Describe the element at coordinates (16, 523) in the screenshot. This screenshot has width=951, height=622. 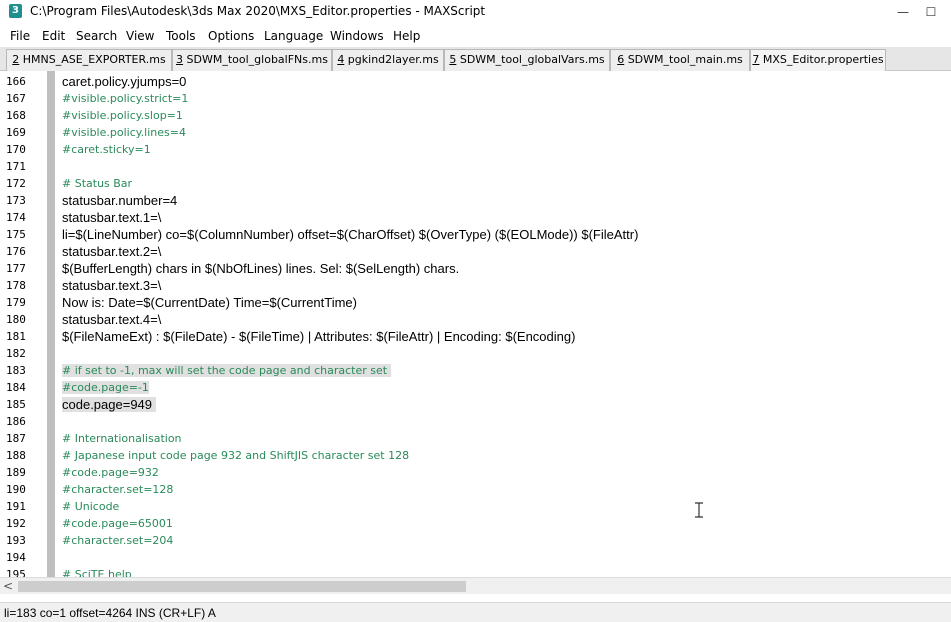
I see `line-number: 192` at that location.